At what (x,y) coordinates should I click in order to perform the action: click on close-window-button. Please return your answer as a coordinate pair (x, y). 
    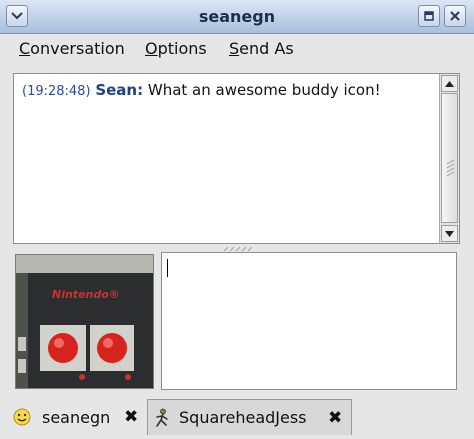
    Looking at the image, I should click on (455, 16).